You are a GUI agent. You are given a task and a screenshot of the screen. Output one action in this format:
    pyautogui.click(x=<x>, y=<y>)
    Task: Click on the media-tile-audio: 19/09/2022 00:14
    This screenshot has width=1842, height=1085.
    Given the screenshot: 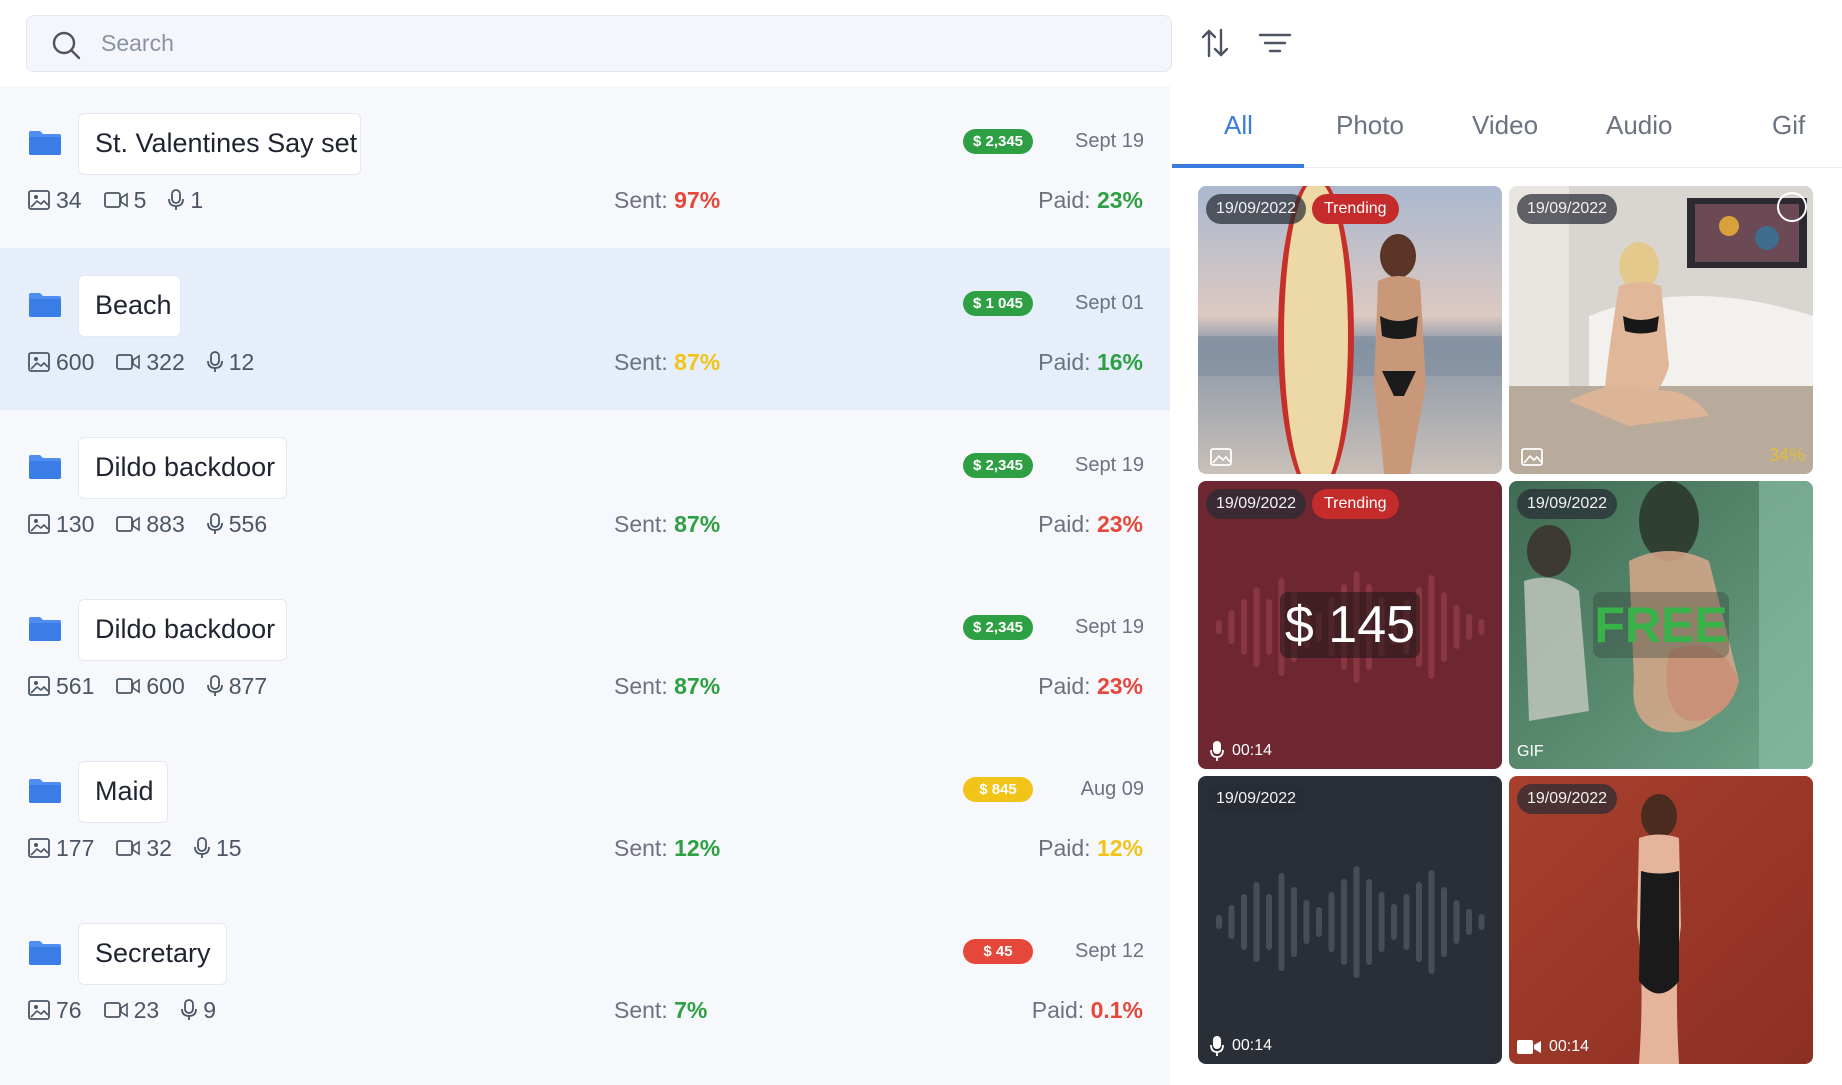 What is the action you would take?
    pyautogui.click(x=1350, y=920)
    